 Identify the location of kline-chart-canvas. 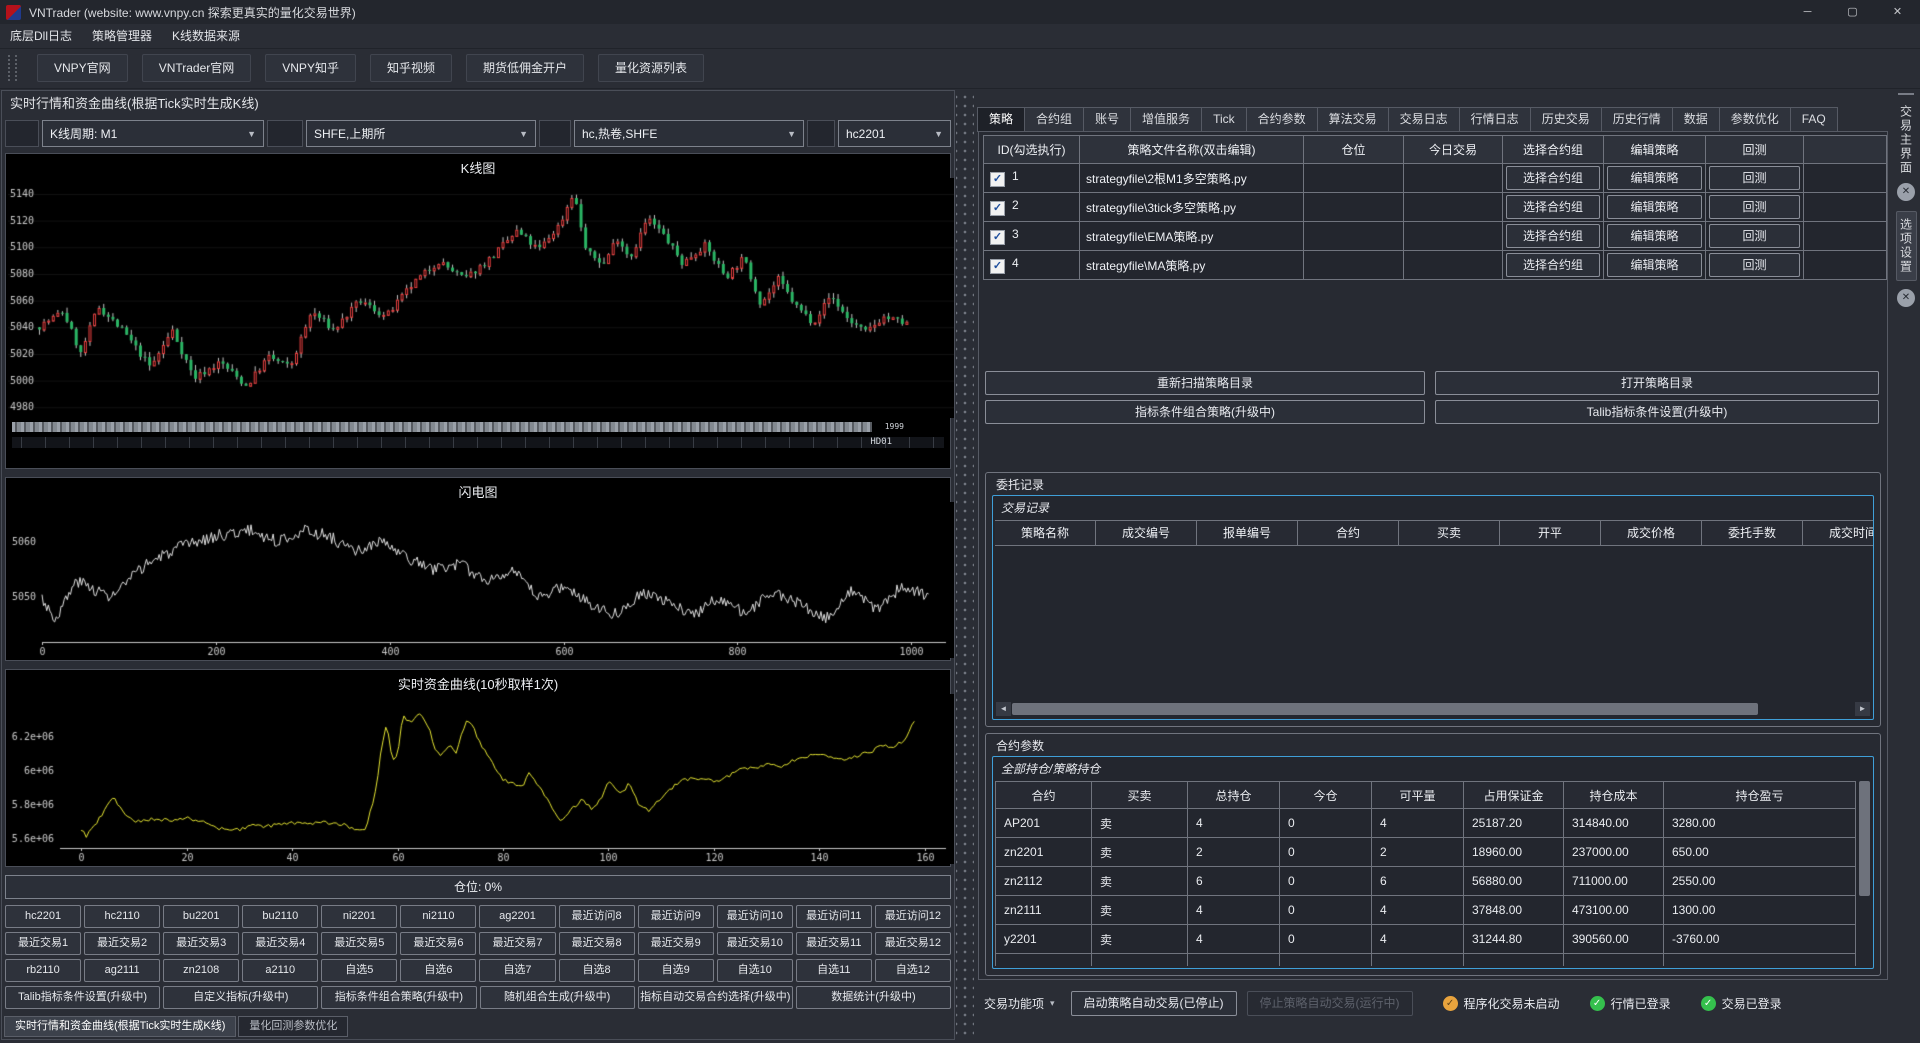
(481, 298).